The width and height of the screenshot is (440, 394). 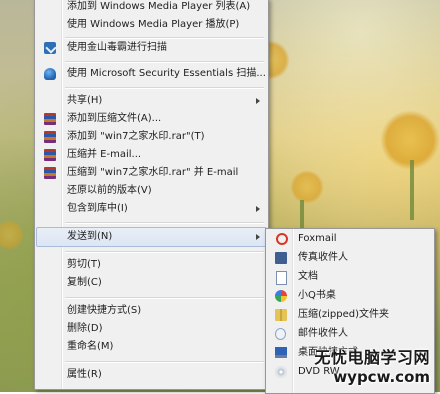 What do you see at coordinates (84, 282) in the screenshot?
I see `menu-item-label: 复制(C)` at bounding box center [84, 282].